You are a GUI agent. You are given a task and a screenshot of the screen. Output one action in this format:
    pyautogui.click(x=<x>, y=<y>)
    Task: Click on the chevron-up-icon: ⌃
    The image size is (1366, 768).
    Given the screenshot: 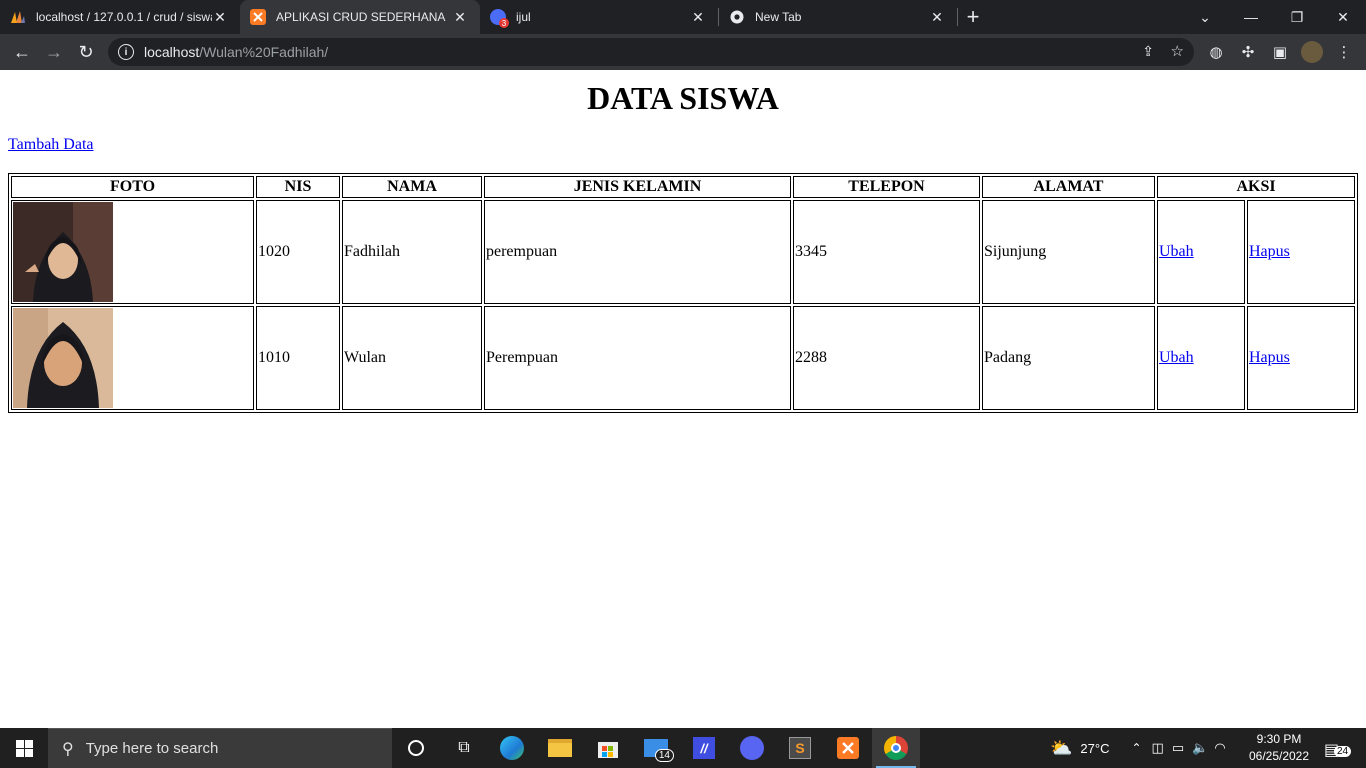 What is the action you would take?
    pyautogui.click(x=1136, y=748)
    